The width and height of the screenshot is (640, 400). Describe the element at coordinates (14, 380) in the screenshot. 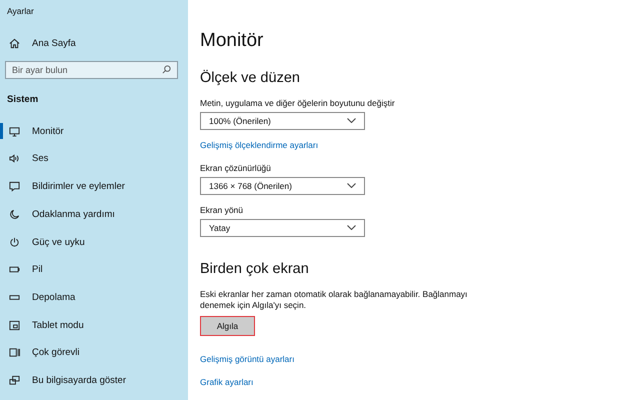

I see `screens-icon` at that location.